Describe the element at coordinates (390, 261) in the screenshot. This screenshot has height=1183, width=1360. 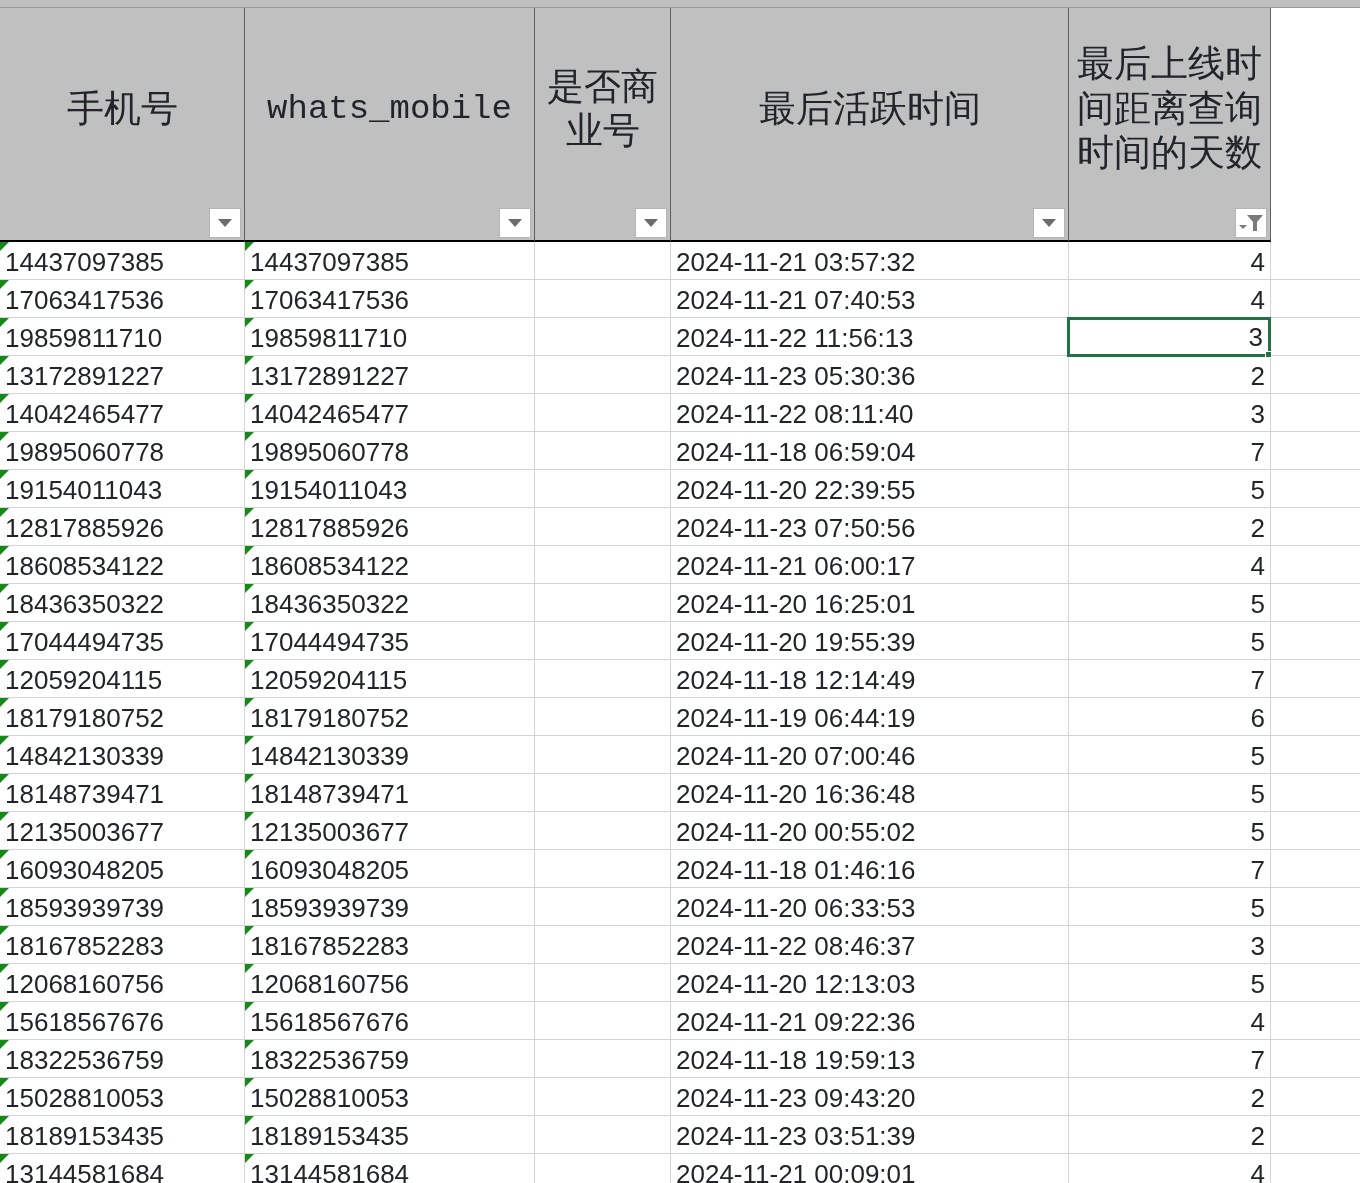
I see `table-cell: 14437097385` at that location.